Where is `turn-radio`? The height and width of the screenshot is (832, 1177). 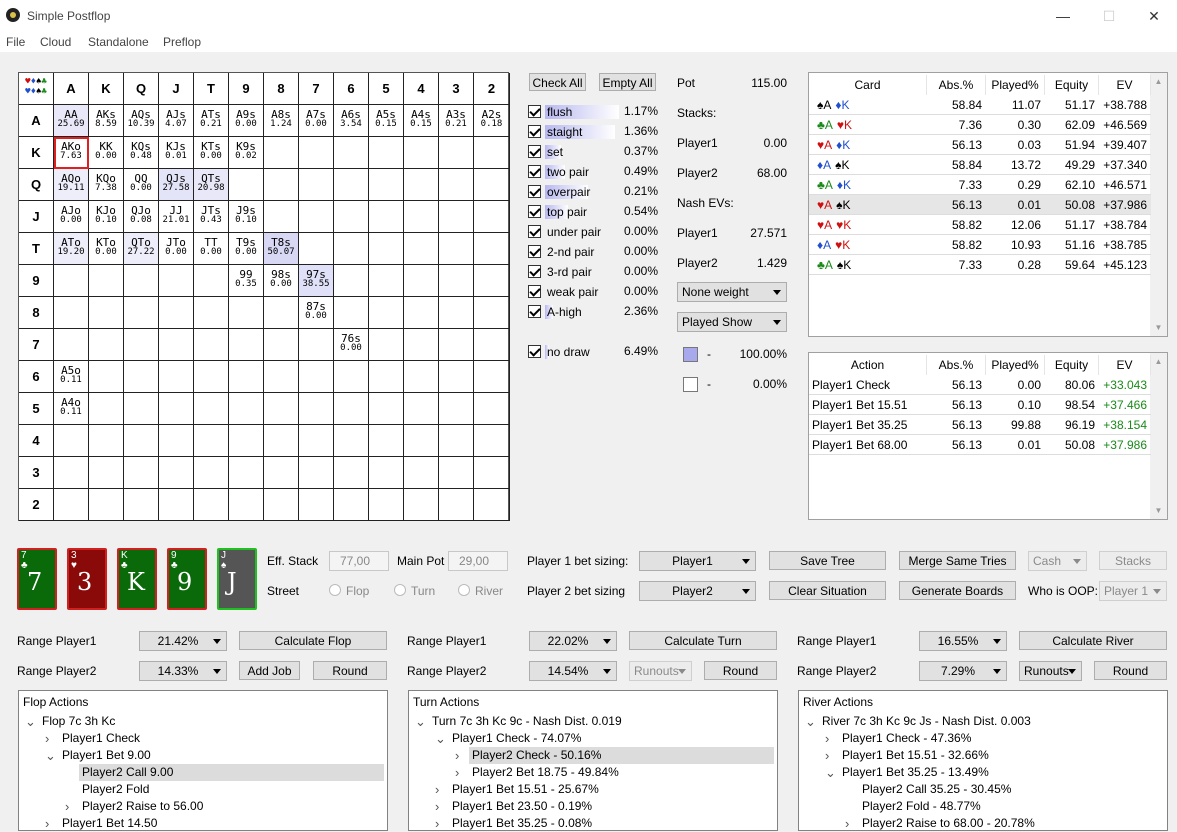 turn-radio is located at coordinates (400, 590).